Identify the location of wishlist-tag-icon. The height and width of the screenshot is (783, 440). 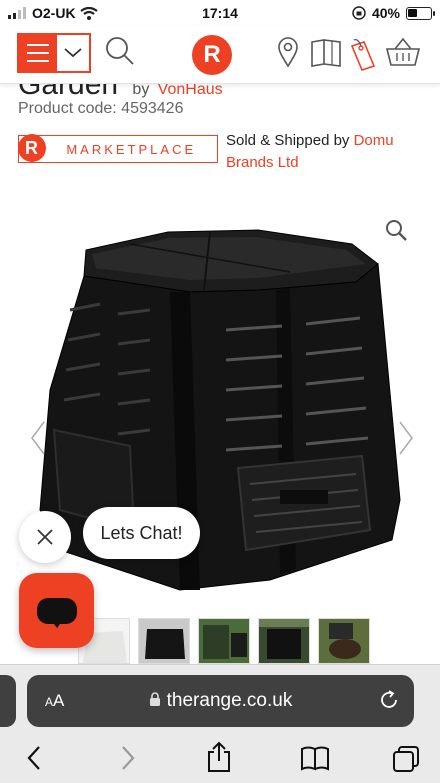
(362, 54).